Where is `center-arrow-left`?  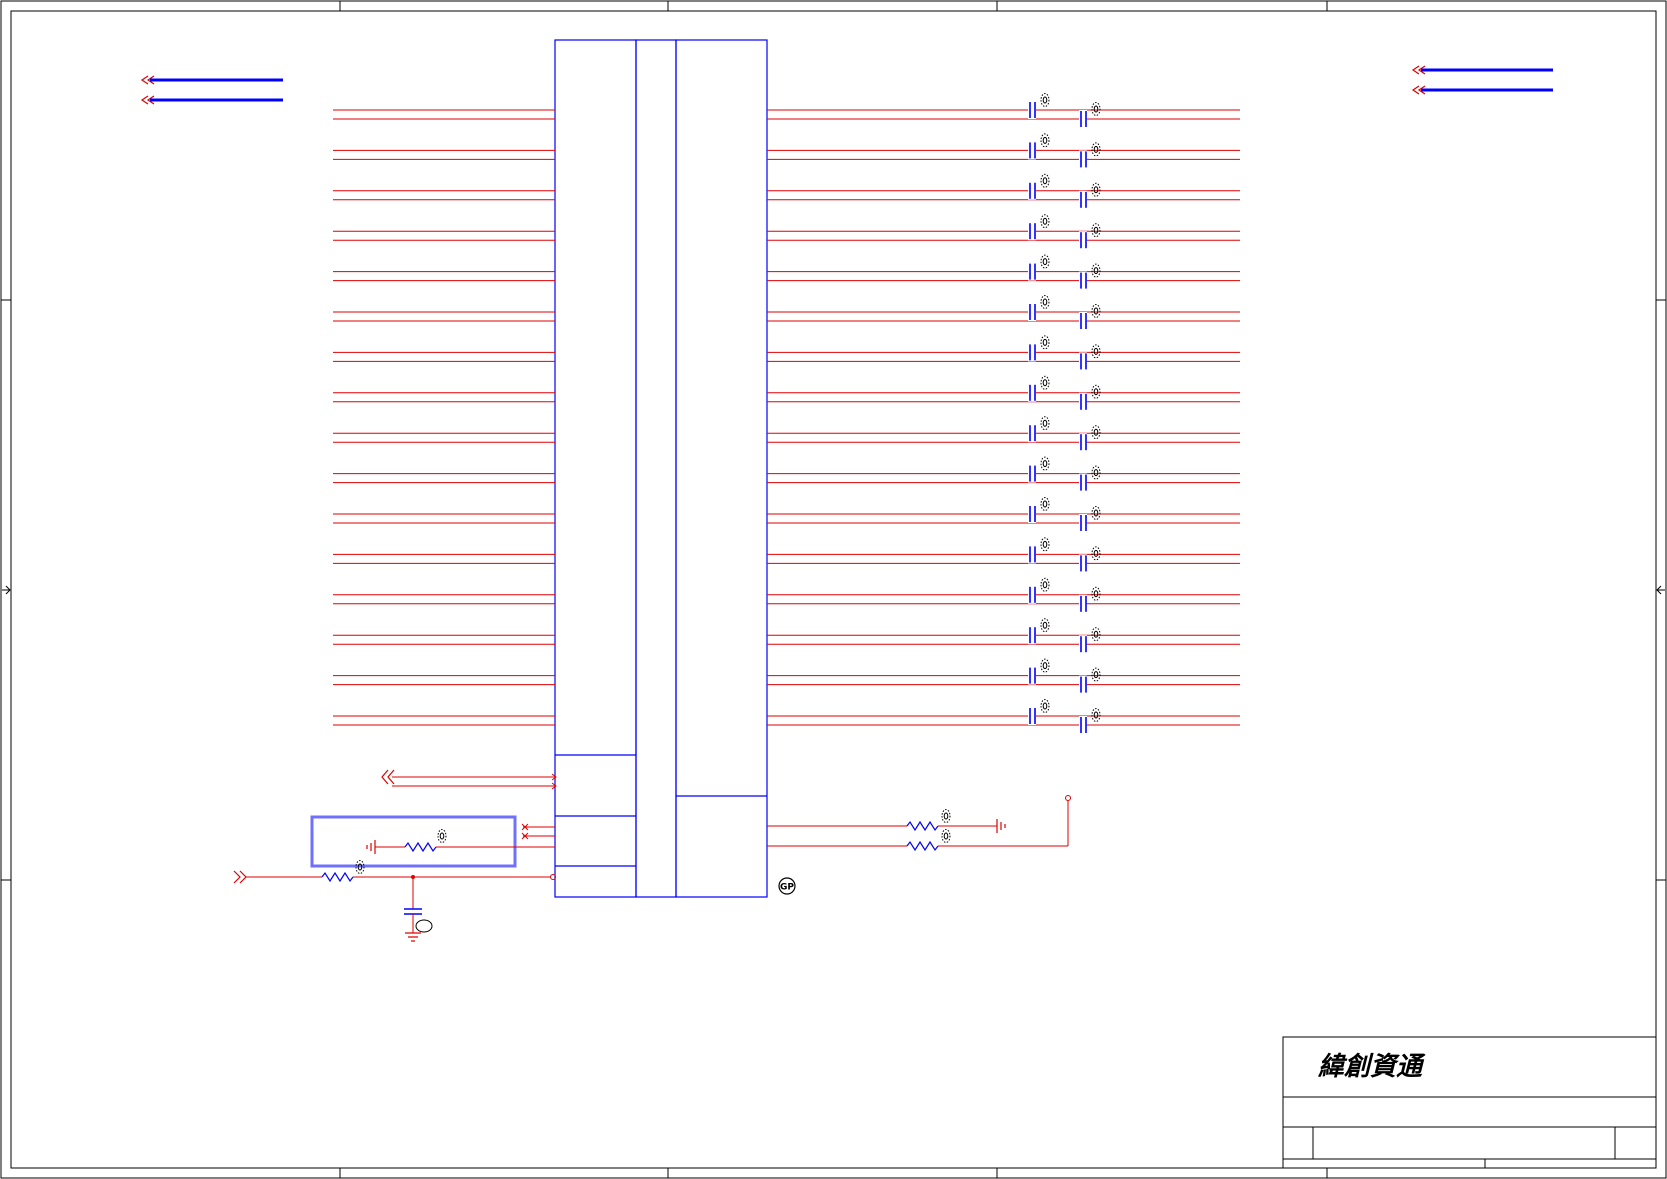 center-arrow-left is located at coordinates (6, 590).